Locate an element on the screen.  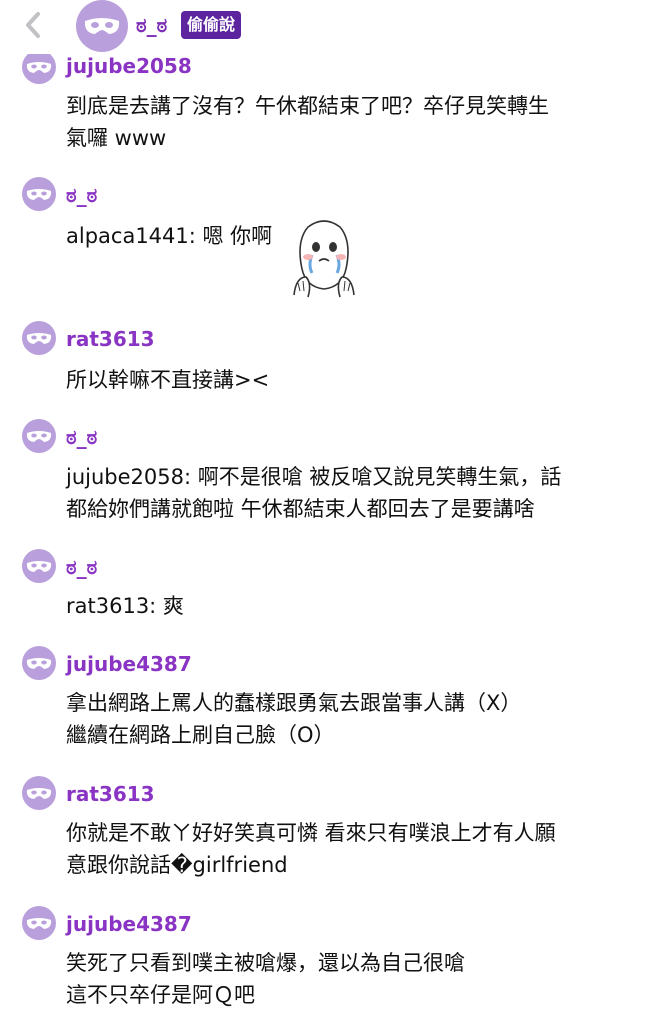
comment-text: 所以幹嘛不直接講>< is located at coordinates (167, 380).